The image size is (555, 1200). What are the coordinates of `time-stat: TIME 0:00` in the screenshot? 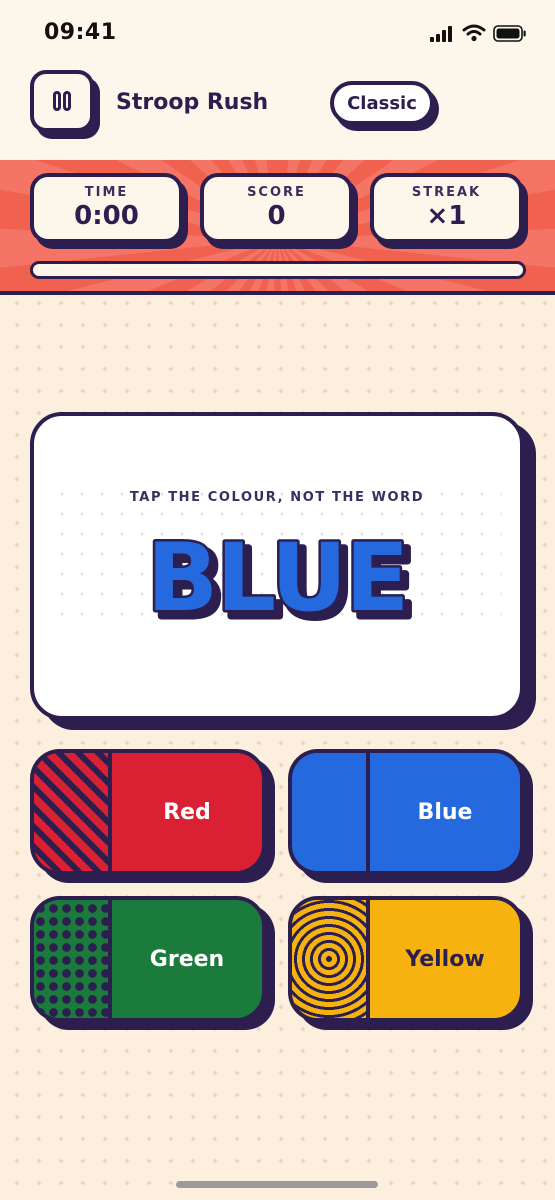 It's located at (106, 208).